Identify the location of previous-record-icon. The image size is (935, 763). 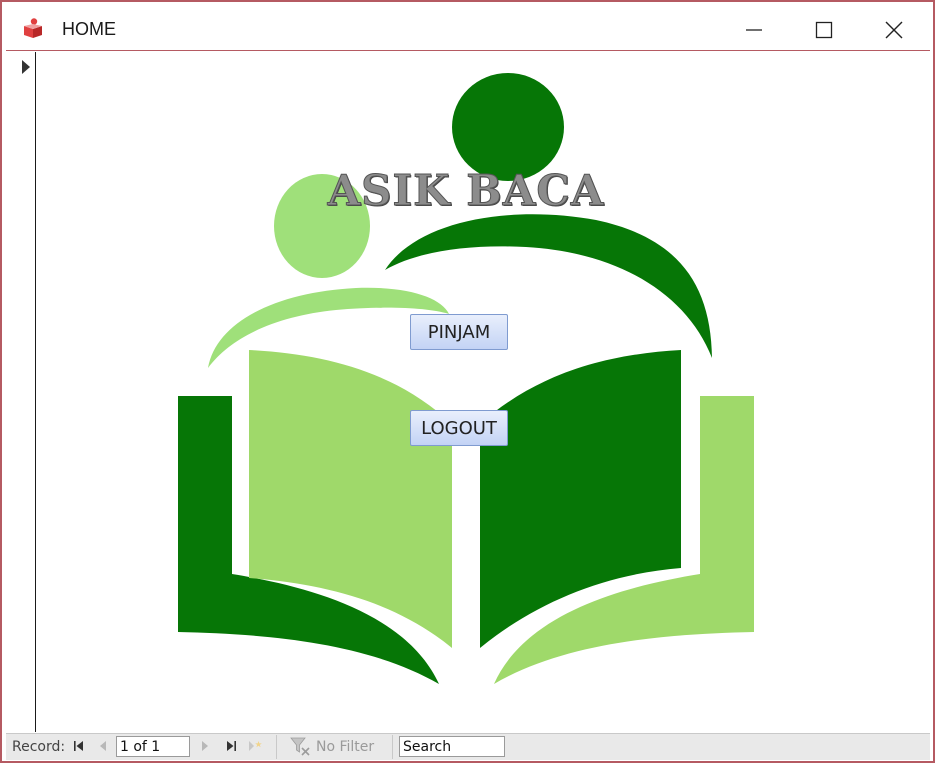
(103, 746).